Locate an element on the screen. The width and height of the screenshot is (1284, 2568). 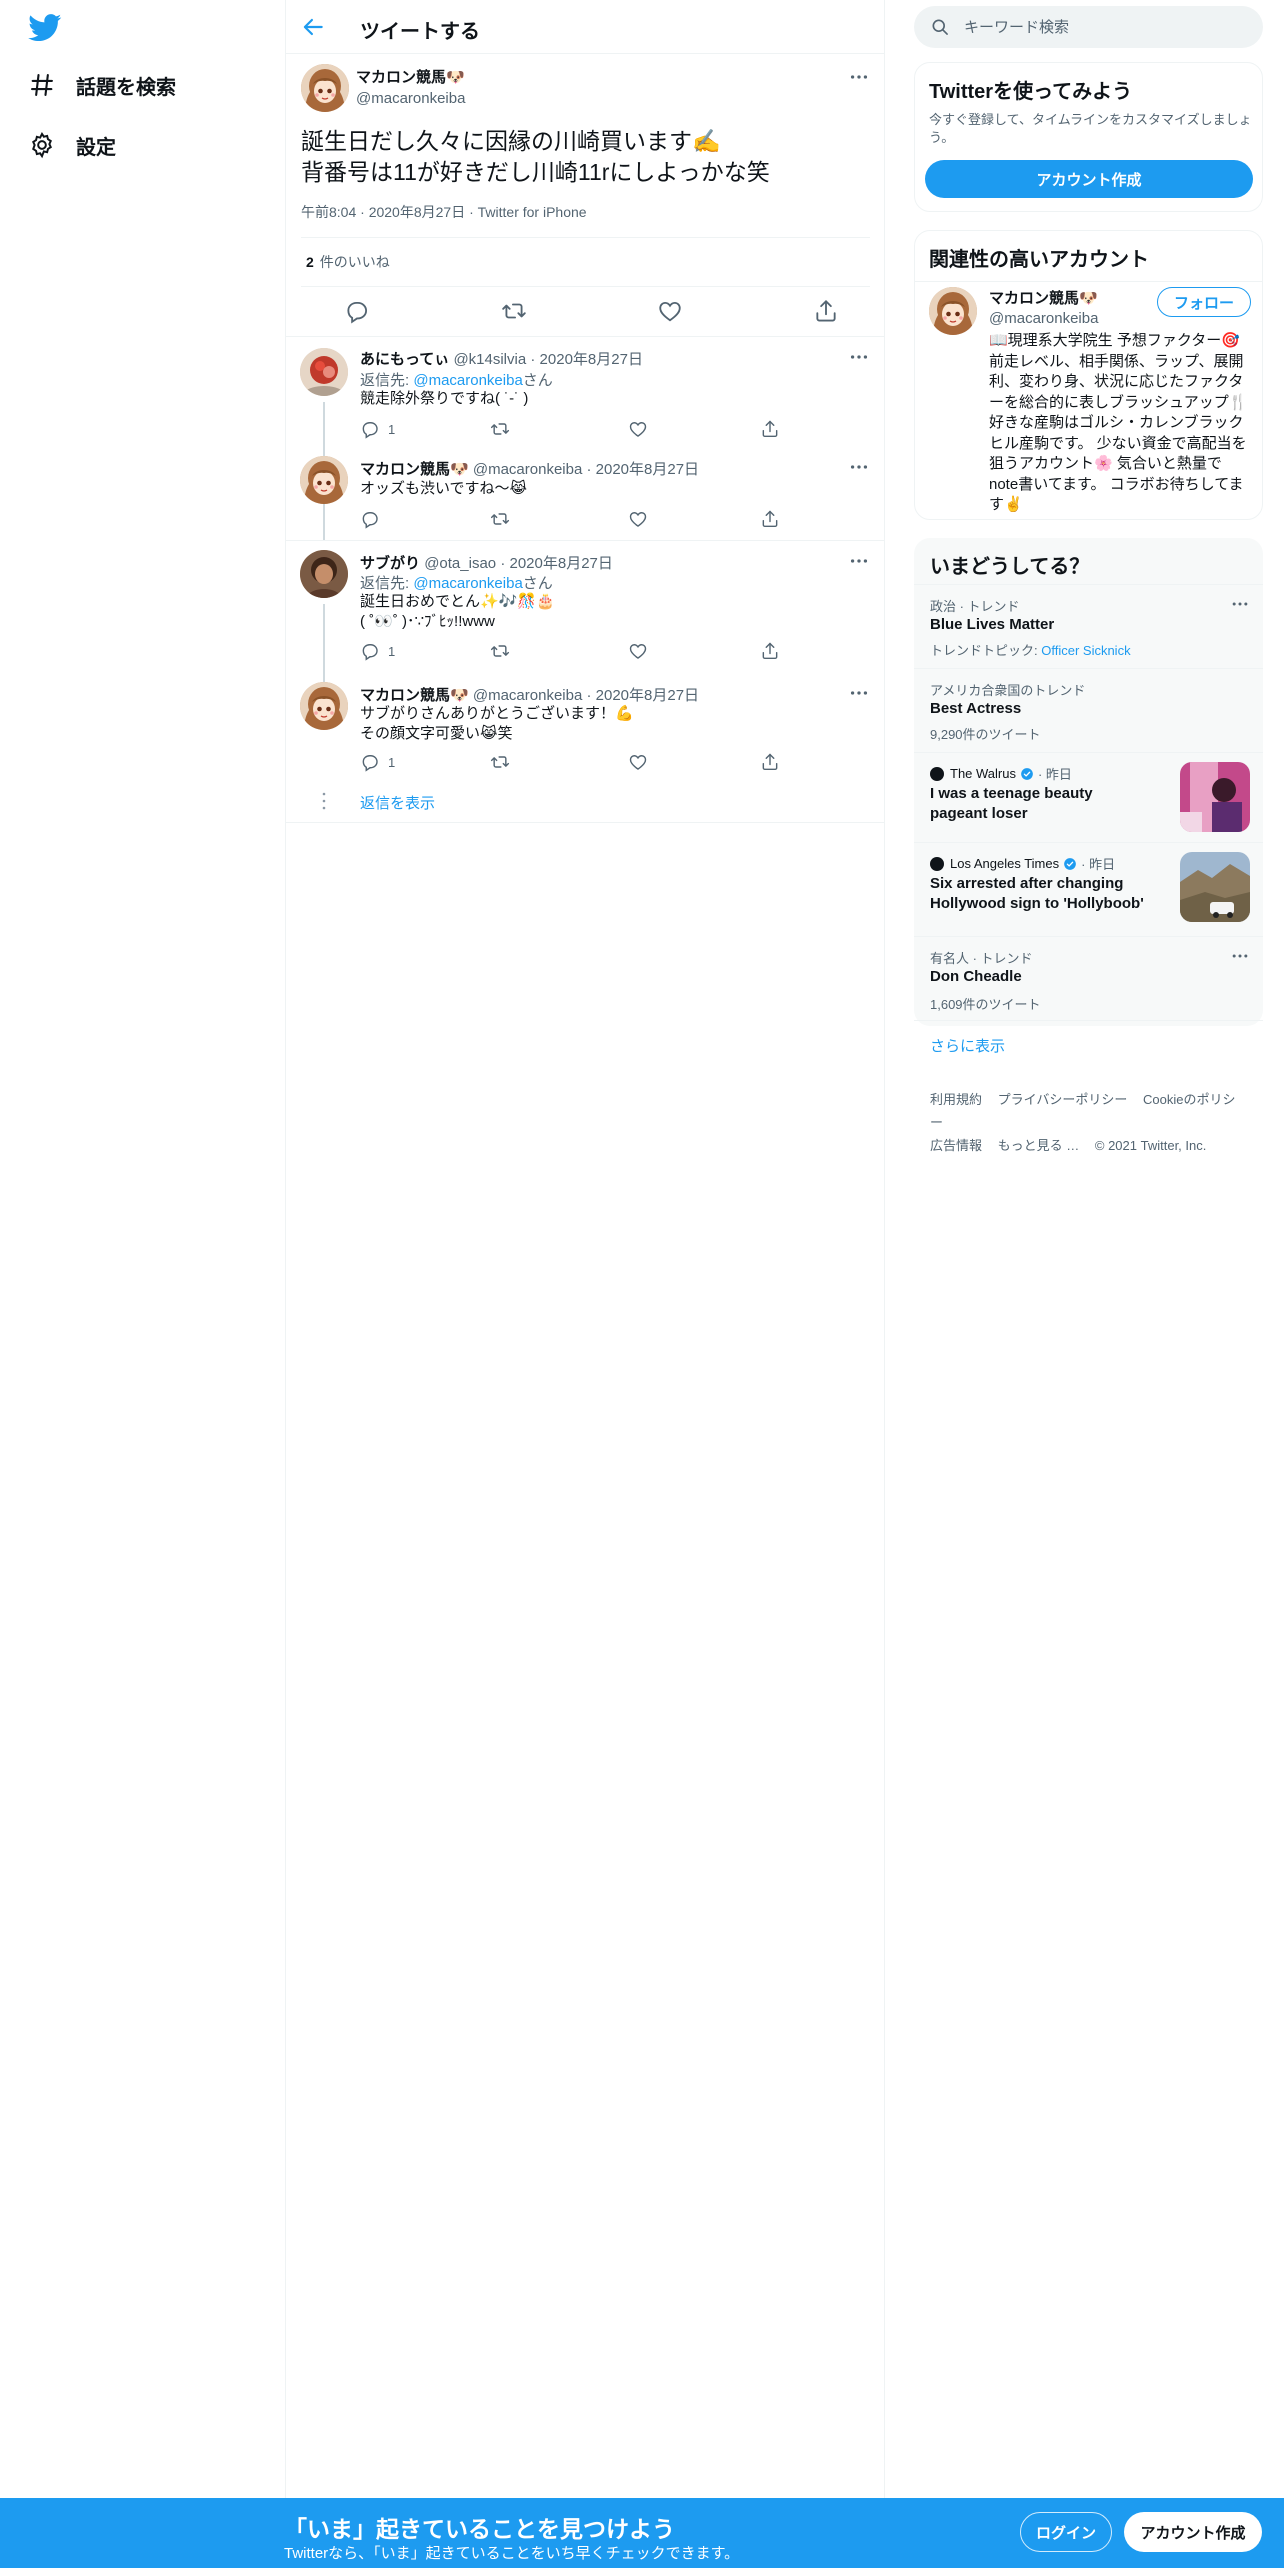
news-source: Los Angeles Times · 昨日 is located at coordinates (1022, 863).